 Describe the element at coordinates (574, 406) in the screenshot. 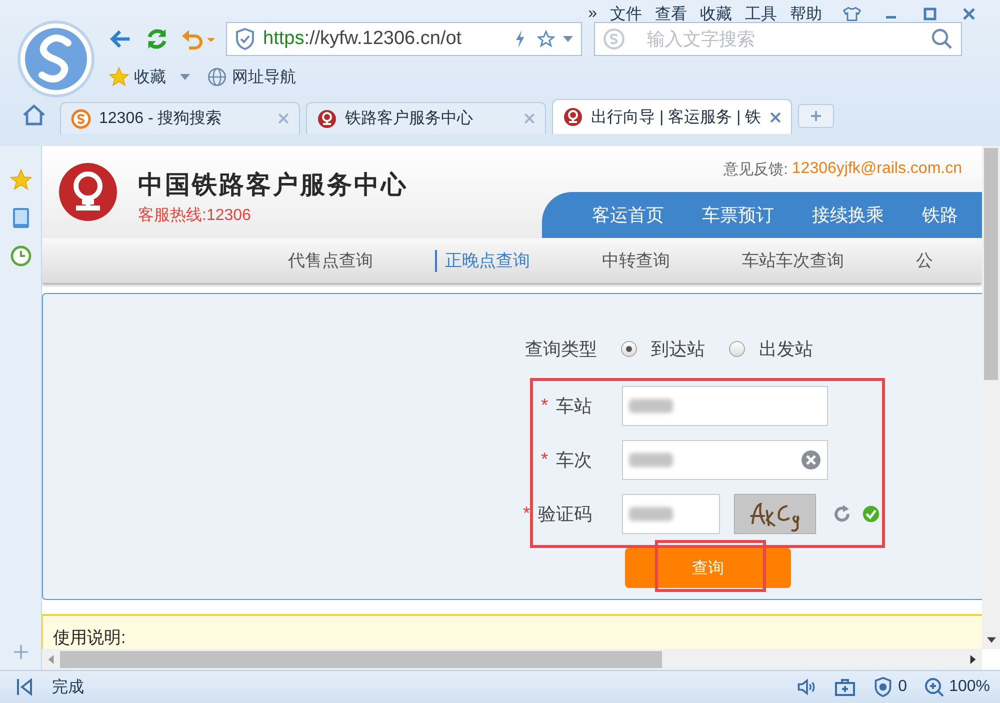

I see `field-label: 车站` at that location.